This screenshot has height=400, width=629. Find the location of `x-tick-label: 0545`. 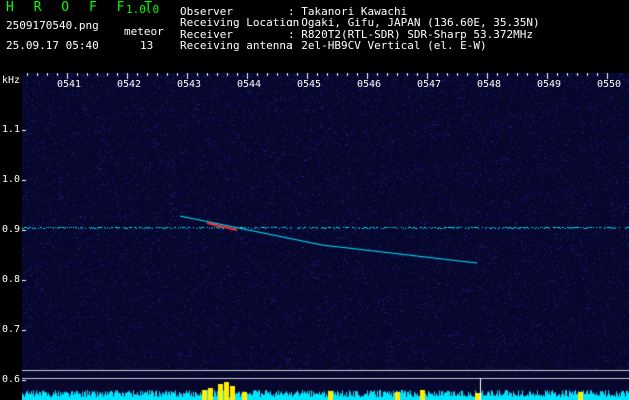

x-tick-label: 0545 is located at coordinates (309, 84).